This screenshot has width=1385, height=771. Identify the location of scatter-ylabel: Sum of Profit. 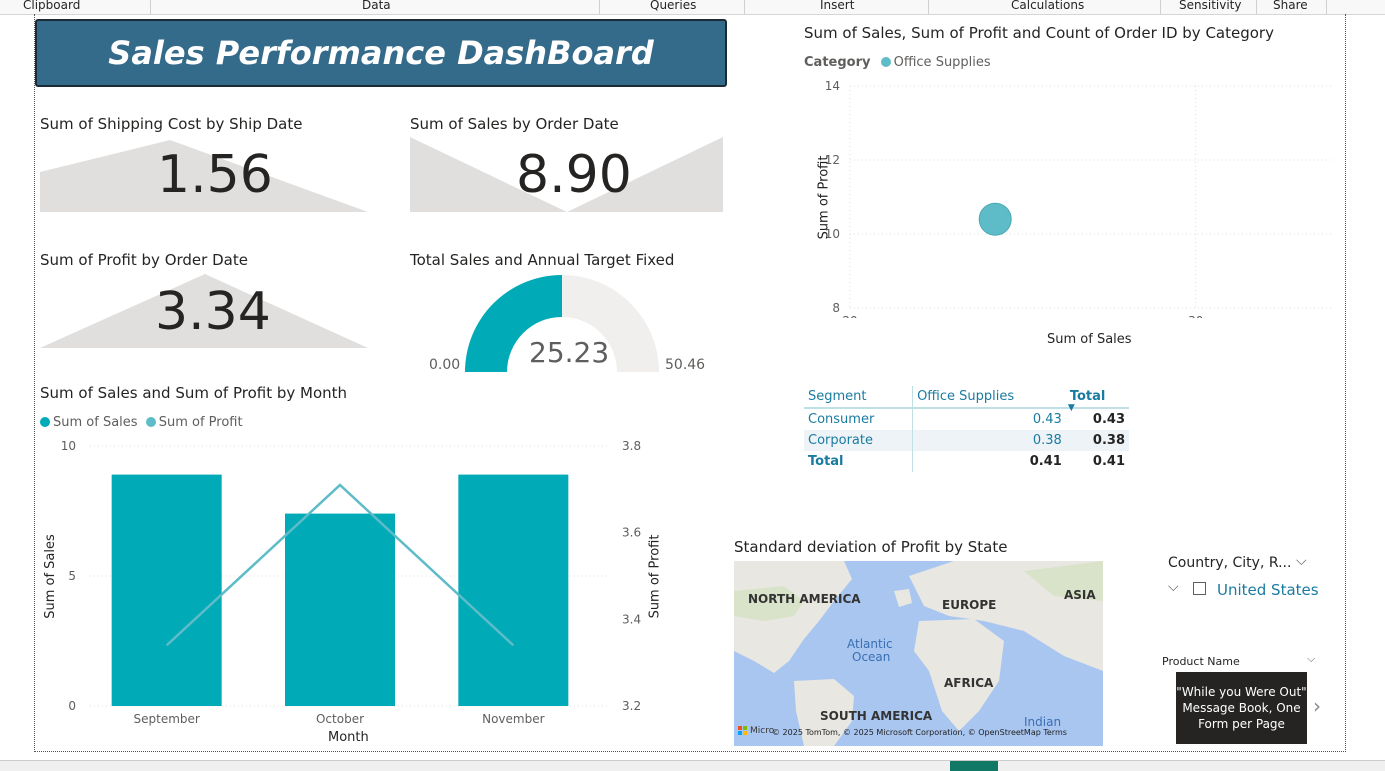
(824, 197).